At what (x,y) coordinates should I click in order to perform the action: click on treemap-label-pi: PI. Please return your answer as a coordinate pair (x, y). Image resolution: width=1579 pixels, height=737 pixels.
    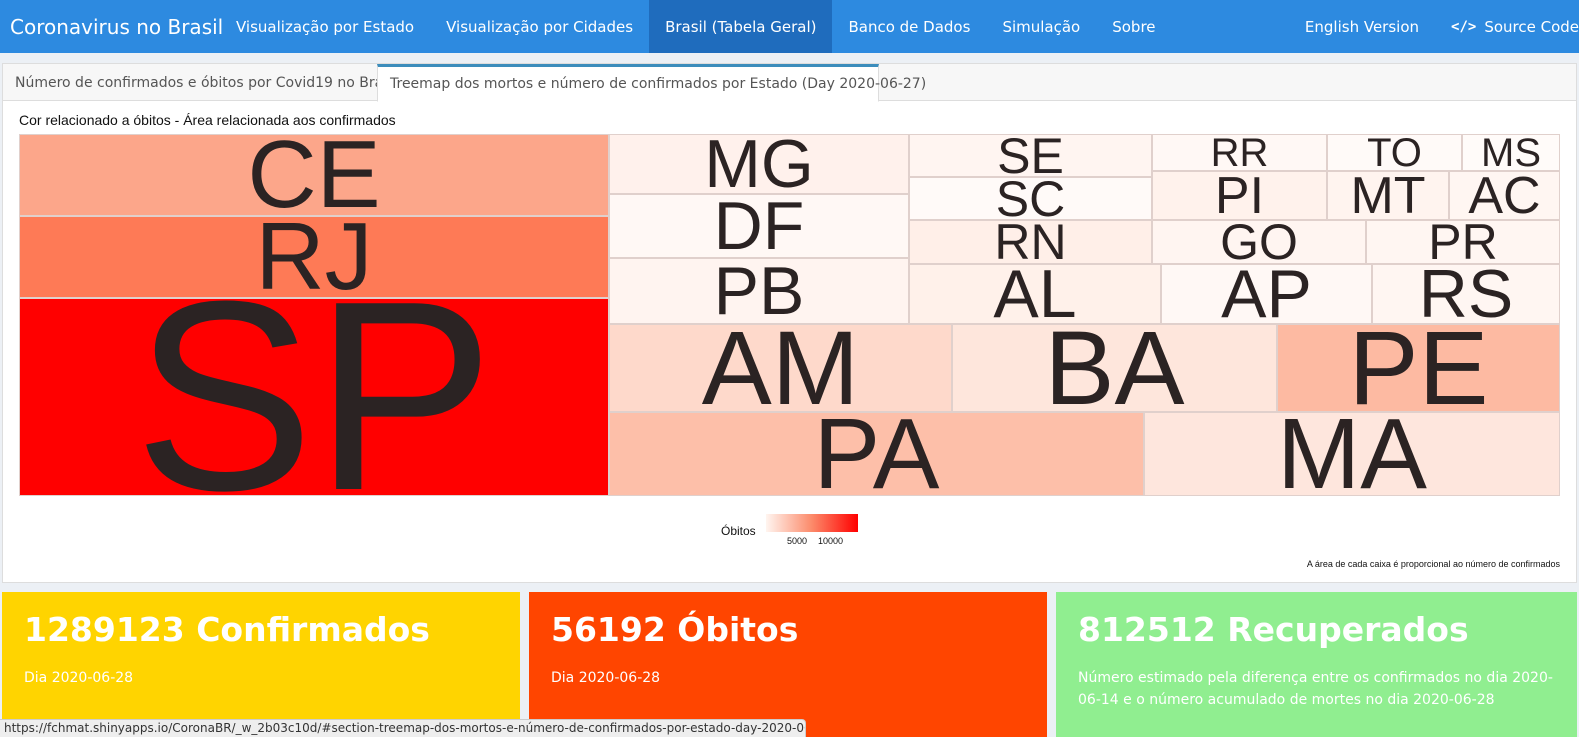
    Looking at the image, I should click on (1239, 195).